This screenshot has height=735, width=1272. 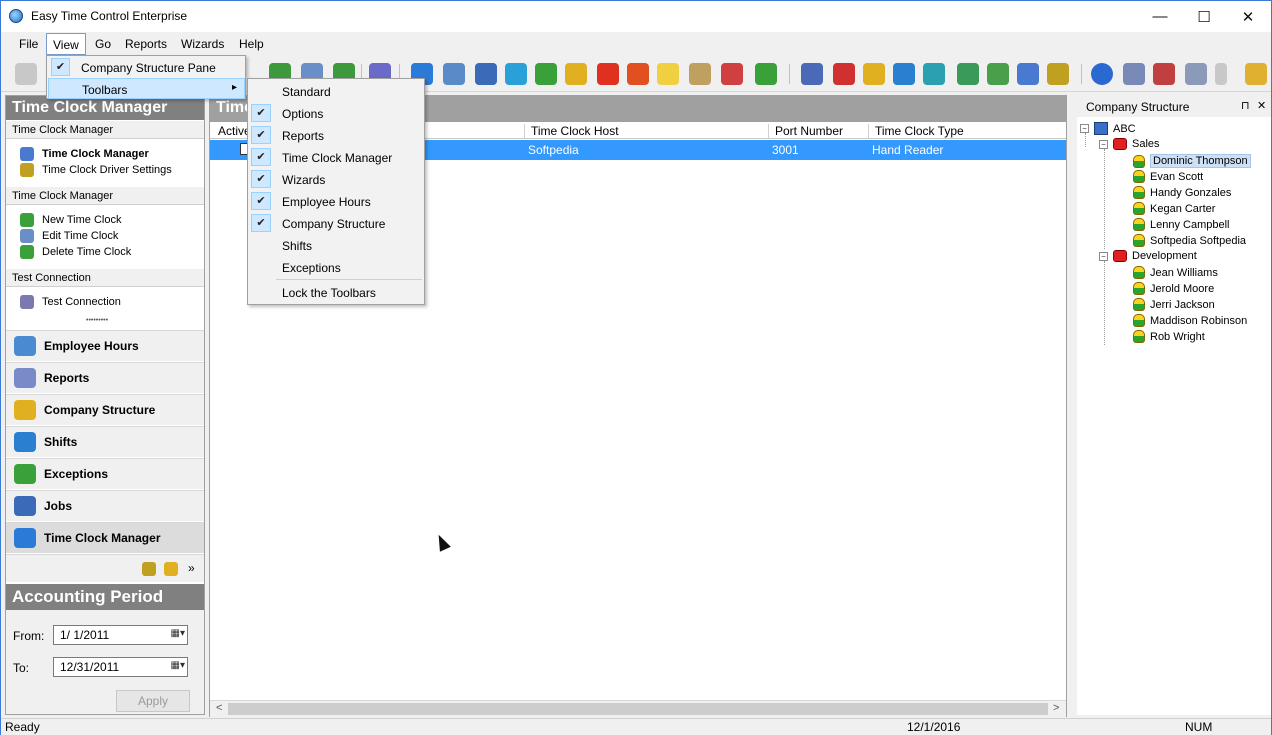 What do you see at coordinates (105, 505) in the screenshot?
I see `nav-jobs: Jobs` at bounding box center [105, 505].